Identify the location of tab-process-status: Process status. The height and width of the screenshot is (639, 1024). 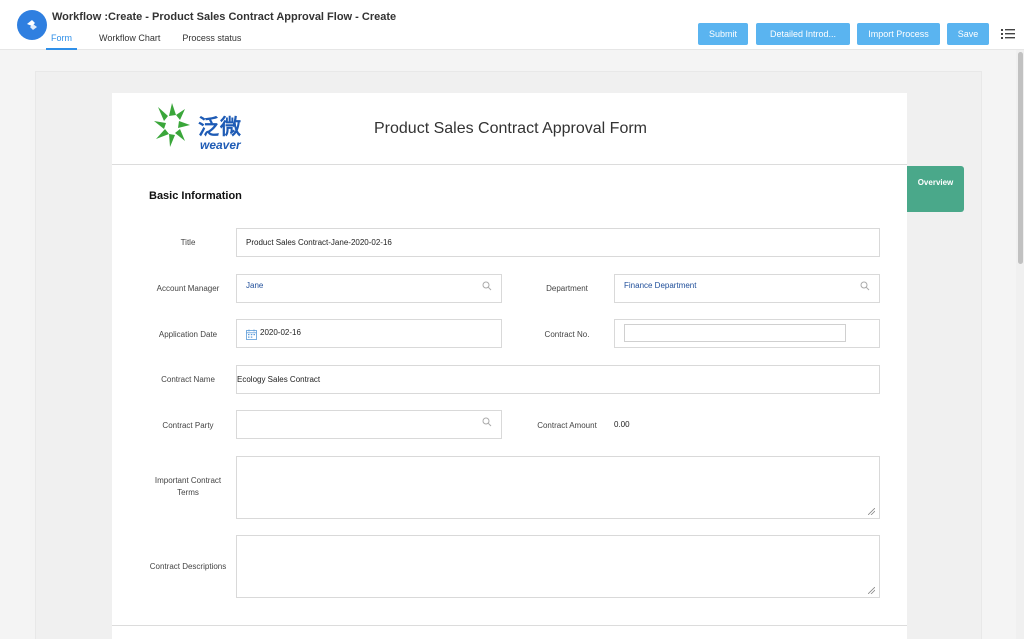
(211, 40).